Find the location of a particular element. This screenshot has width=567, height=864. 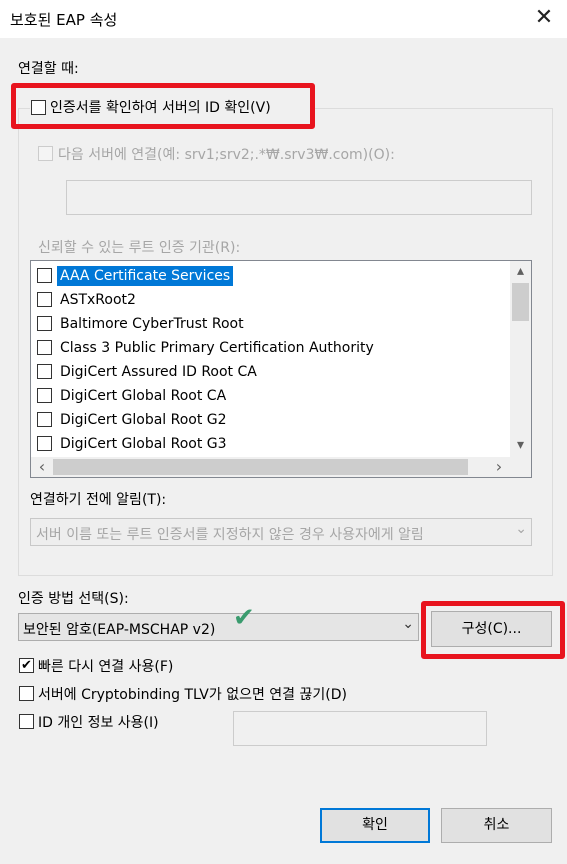

auth-method-value: 보안된 암호(EAP-MSCHAP v2) is located at coordinates (119, 630).